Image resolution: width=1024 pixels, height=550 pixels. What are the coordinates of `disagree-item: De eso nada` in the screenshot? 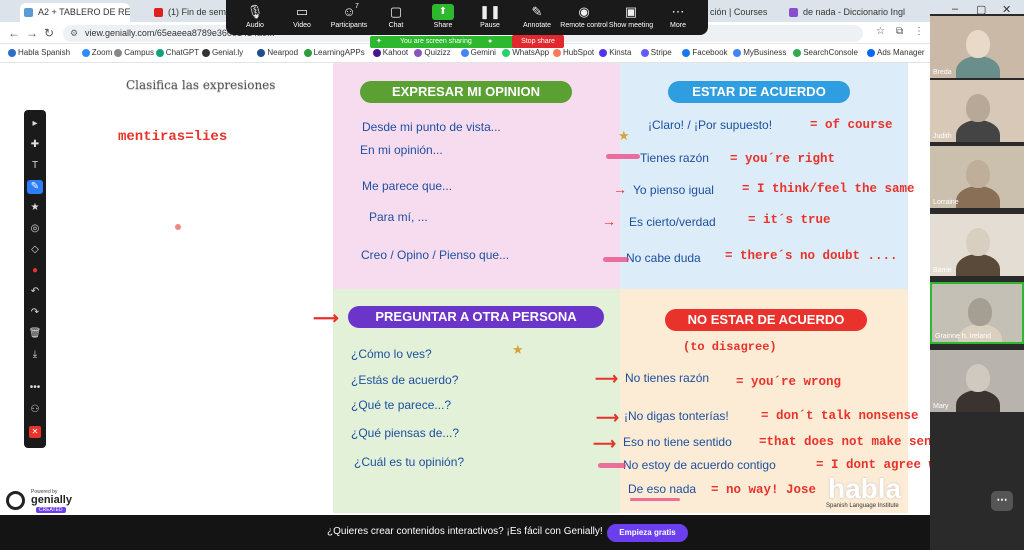 It's located at (662, 489).